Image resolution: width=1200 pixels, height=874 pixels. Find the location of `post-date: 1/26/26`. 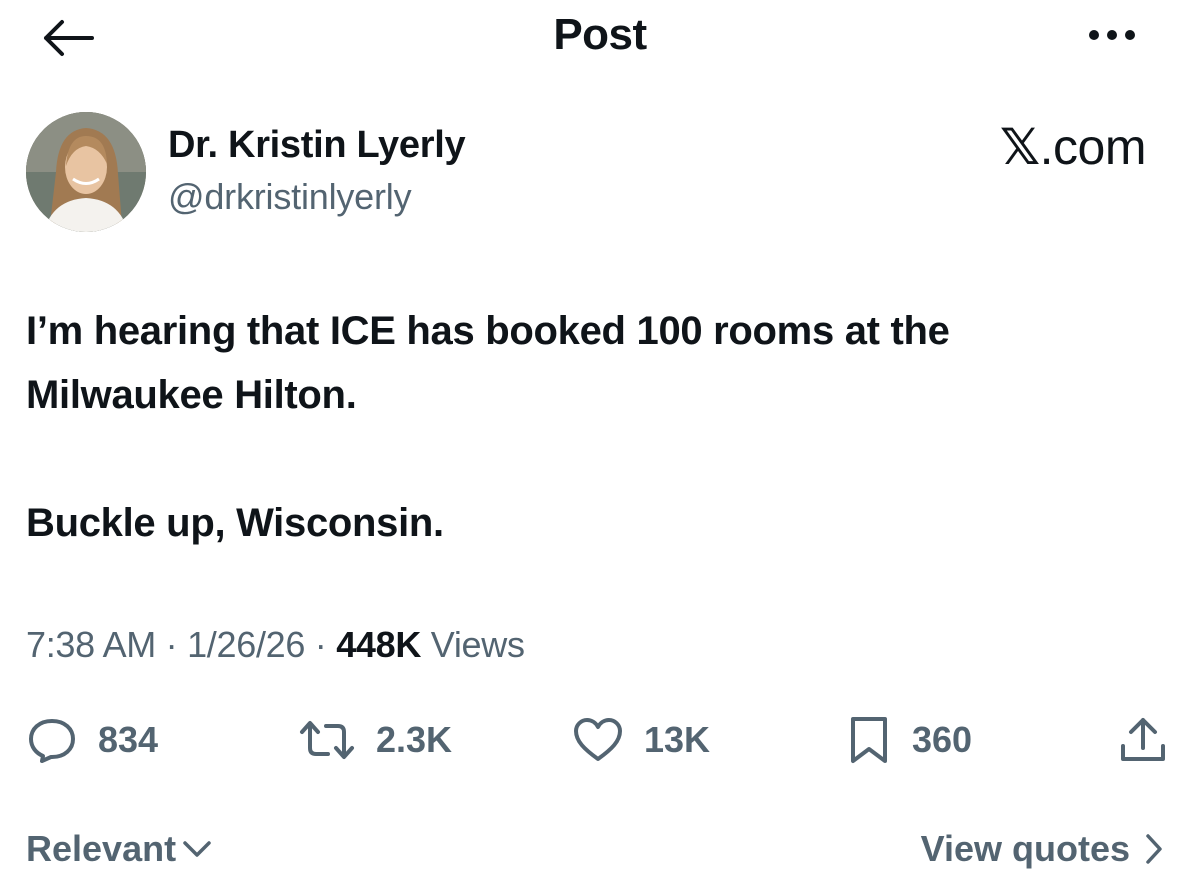

post-date: 1/26/26 is located at coordinates (246, 644).